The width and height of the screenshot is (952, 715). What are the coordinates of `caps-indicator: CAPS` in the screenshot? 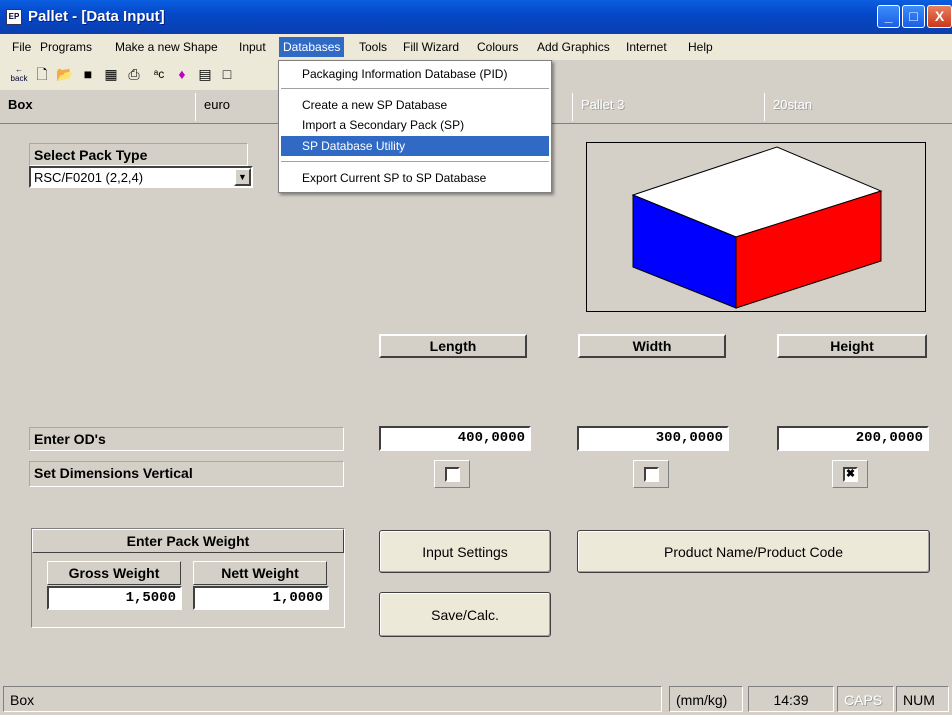 It's located at (865, 699).